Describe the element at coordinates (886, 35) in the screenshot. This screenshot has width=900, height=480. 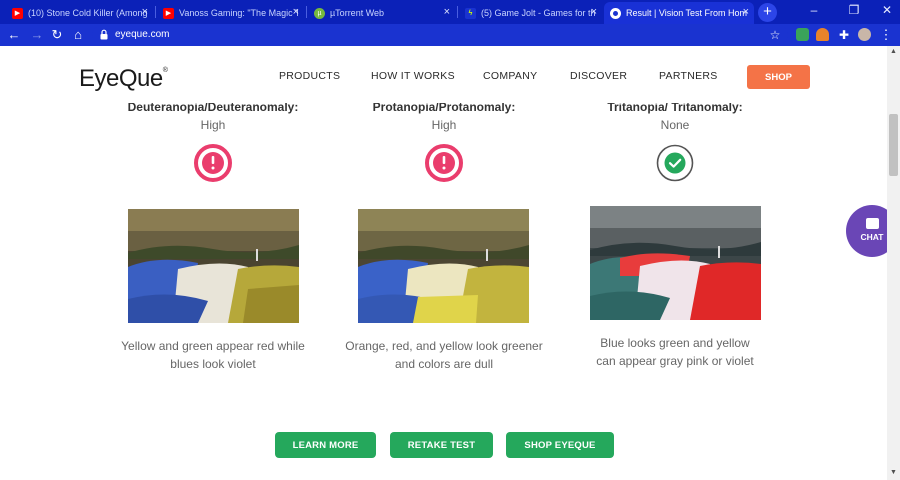
I see `more-menu-icon: ⋮` at that location.